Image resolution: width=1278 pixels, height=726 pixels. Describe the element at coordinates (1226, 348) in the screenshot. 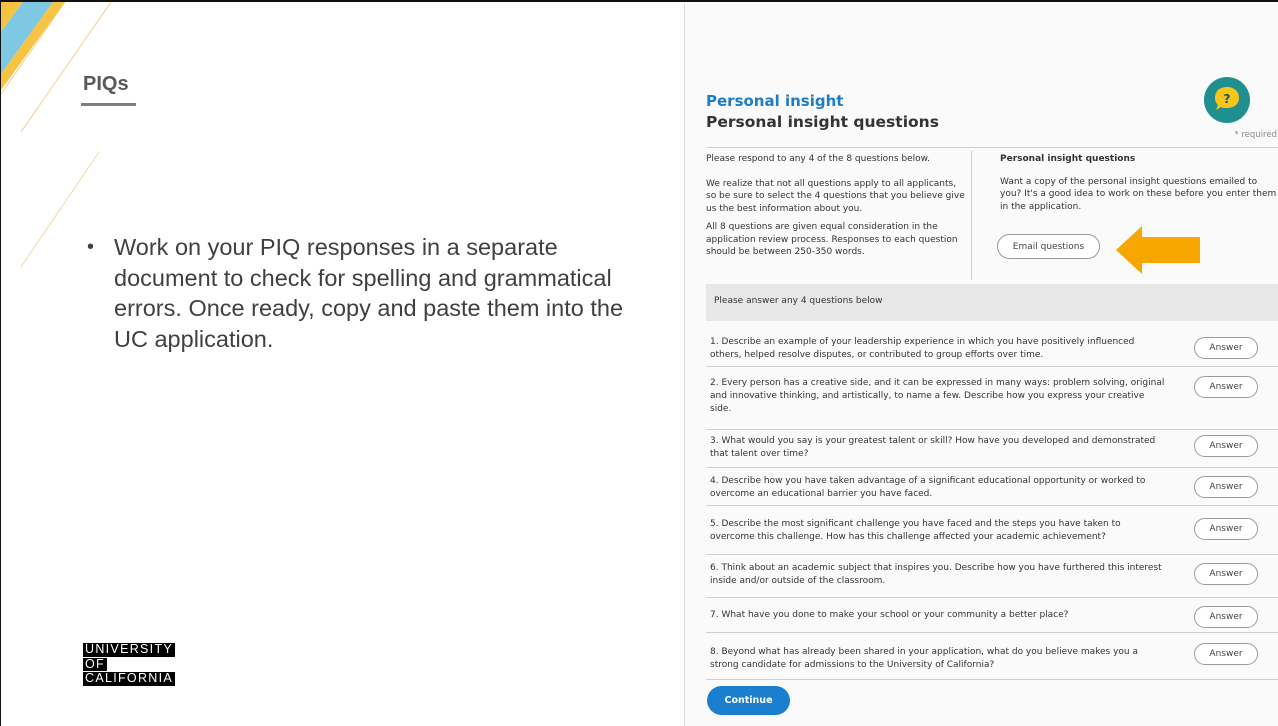

I see `answer-button-1: Answer` at that location.